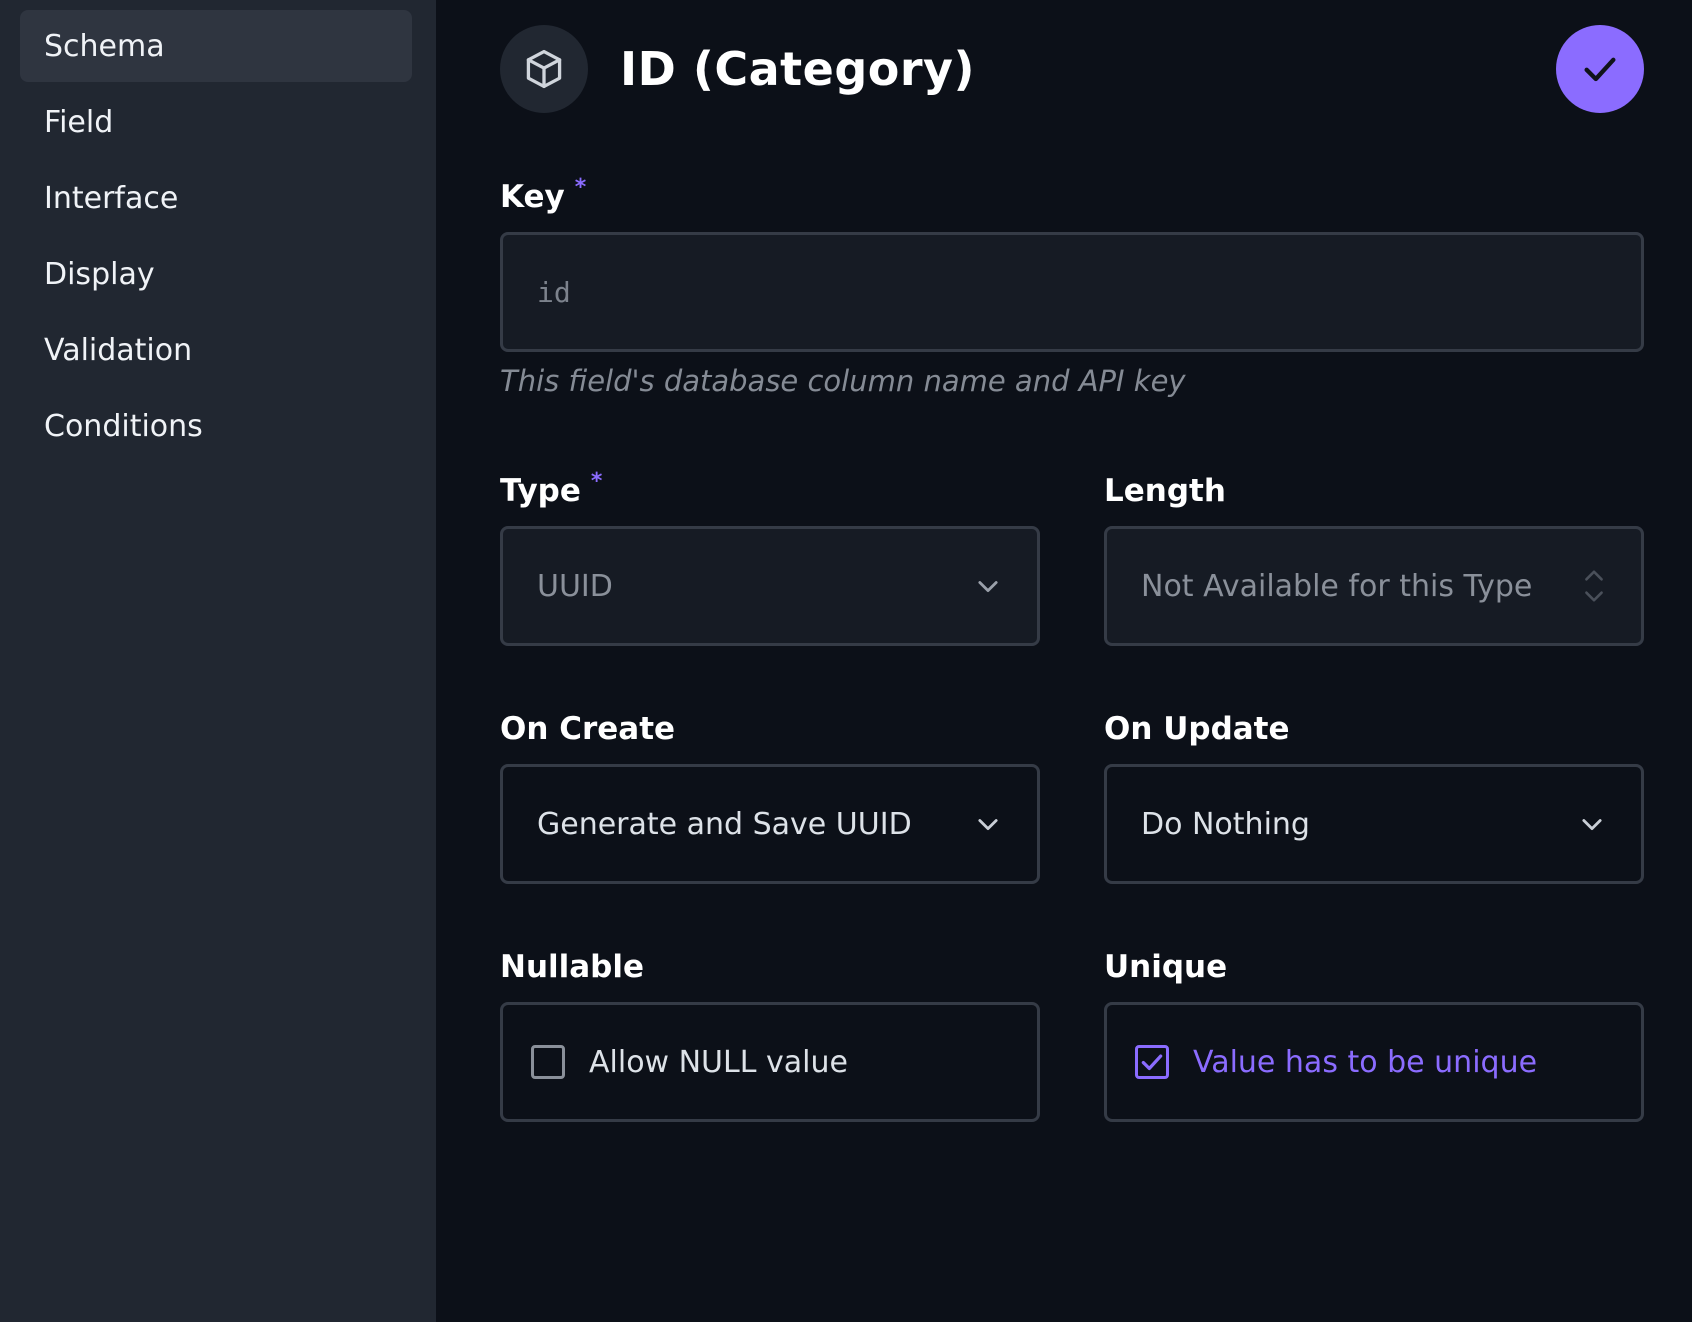 The width and height of the screenshot is (1692, 1322). Describe the element at coordinates (1197, 729) in the screenshot. I see `on-update-label: On Update` at that location.